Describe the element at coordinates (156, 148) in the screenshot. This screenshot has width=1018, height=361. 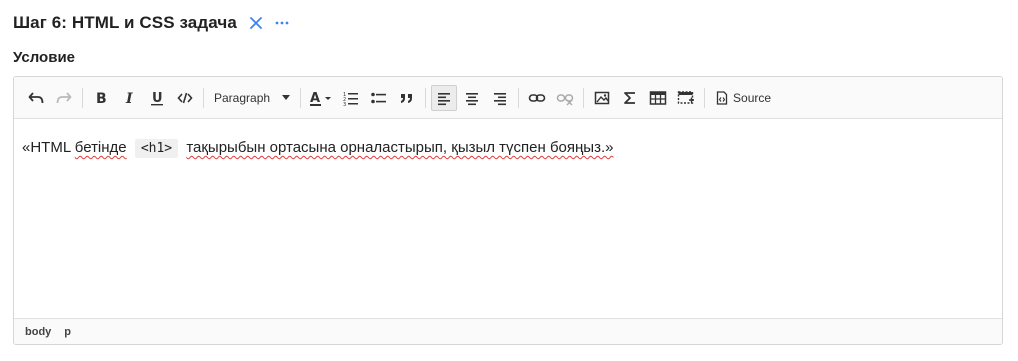
I see `inline-code: <h1>` at that location.